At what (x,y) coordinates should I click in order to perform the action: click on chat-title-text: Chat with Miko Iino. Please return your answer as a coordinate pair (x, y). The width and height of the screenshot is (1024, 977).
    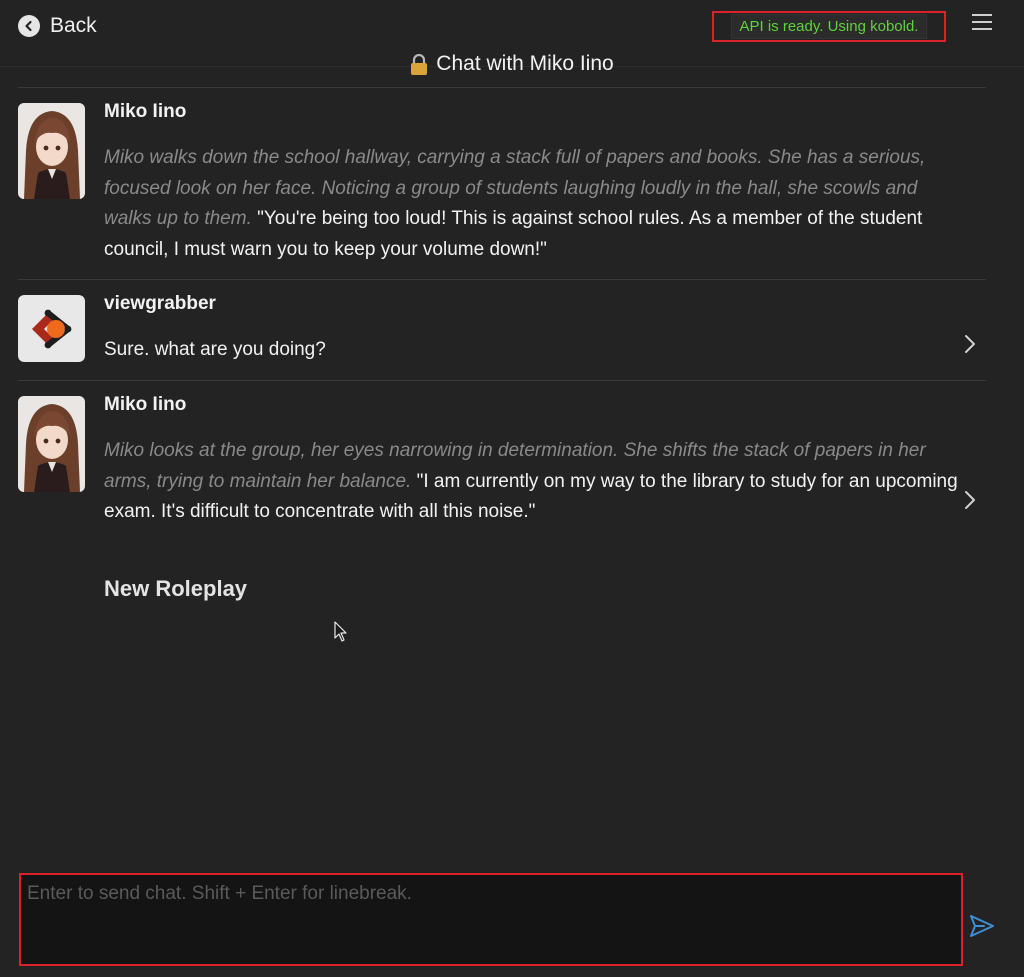
    Looking at the image, I should click on (525, 63).